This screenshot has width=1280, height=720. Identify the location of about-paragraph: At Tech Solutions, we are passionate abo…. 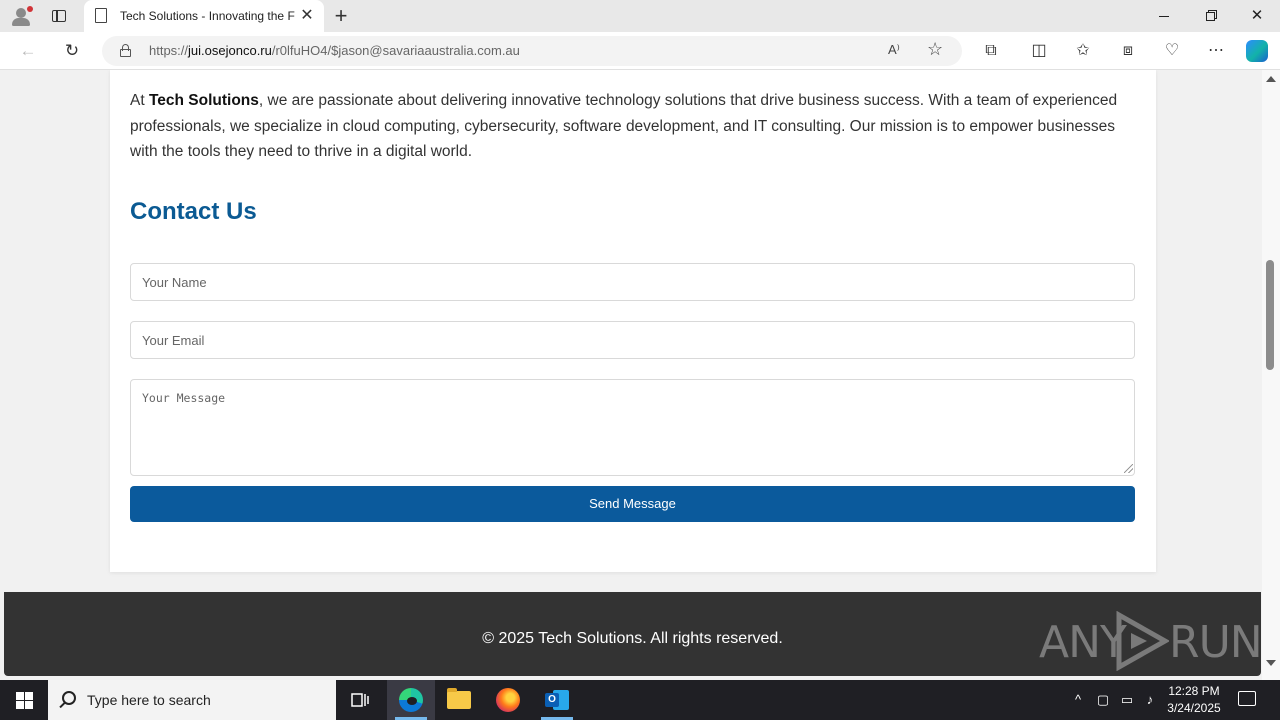
(624, 126).